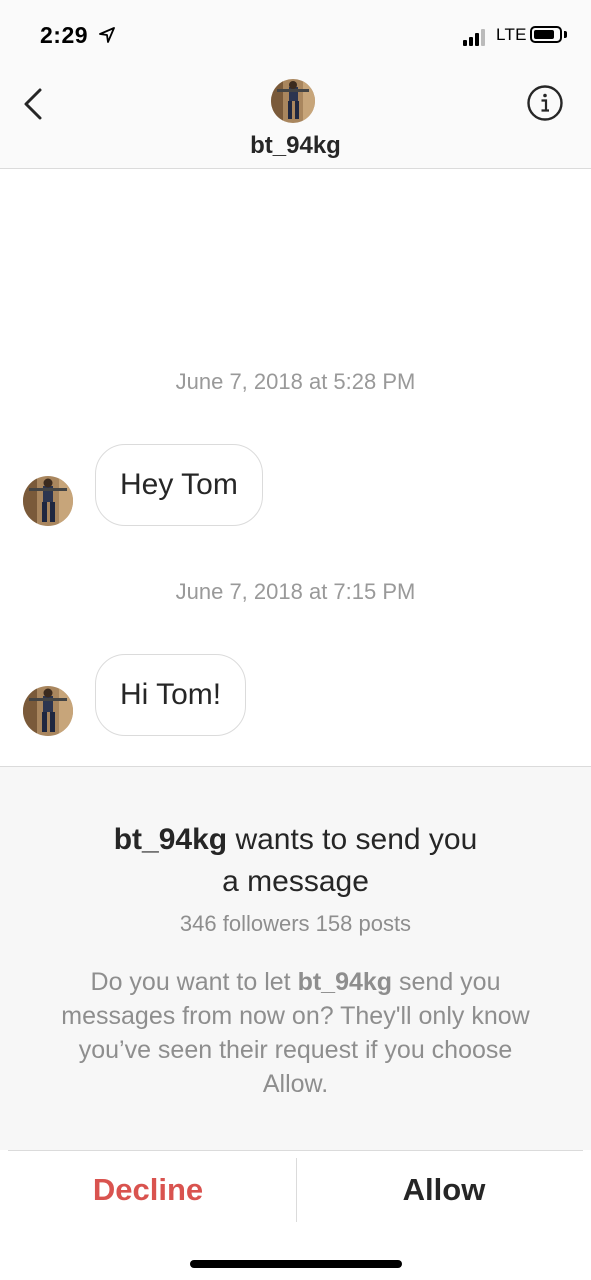  I want to click on message-timestamp: June 7, 2018 at 7:15 PM, so click(295, 591).